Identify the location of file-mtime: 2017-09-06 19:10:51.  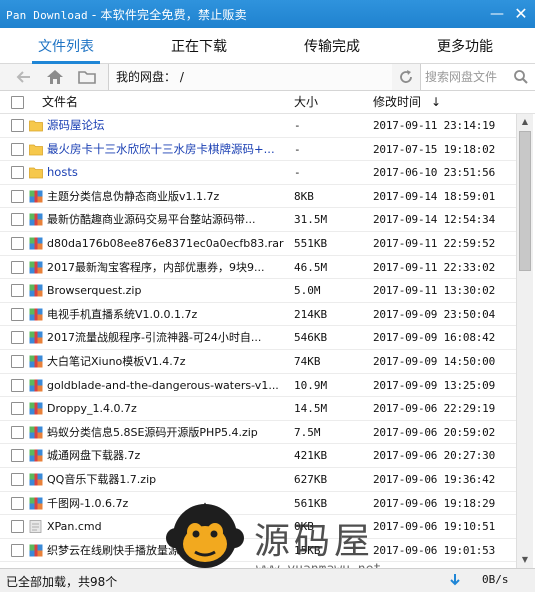
(434, 527).